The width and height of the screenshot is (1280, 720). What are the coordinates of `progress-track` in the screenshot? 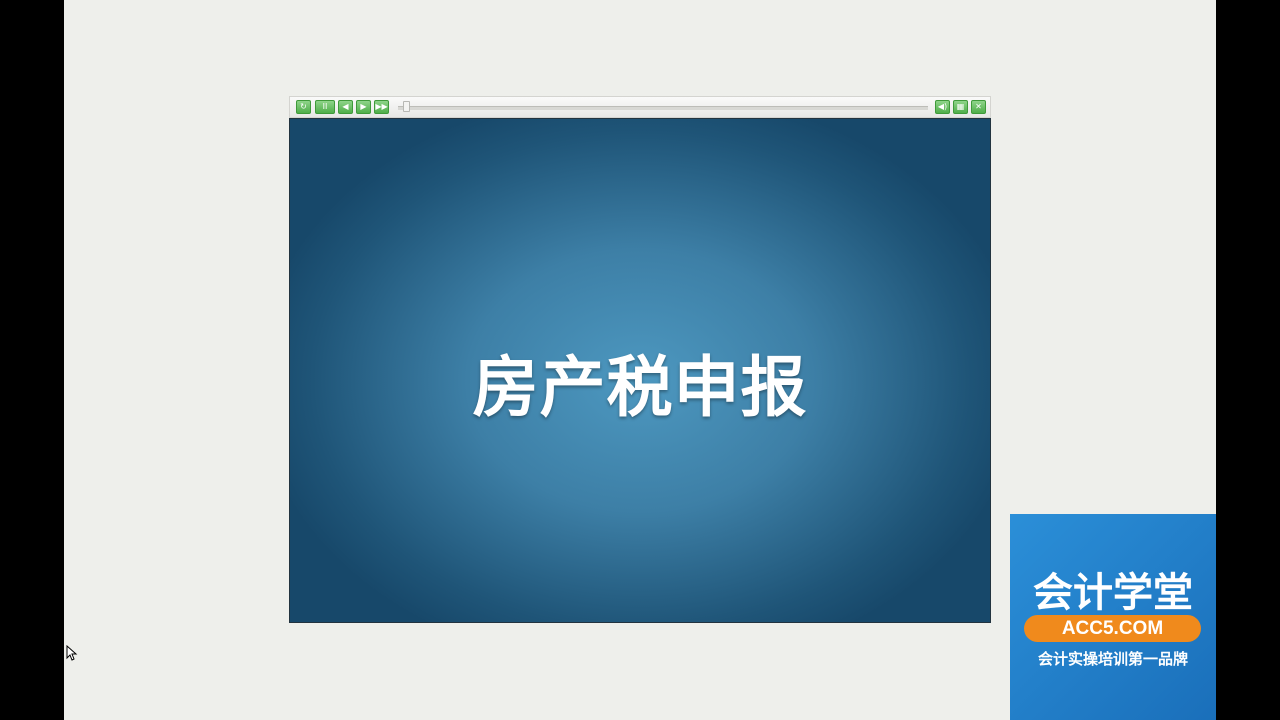 It's located at (663, 108).